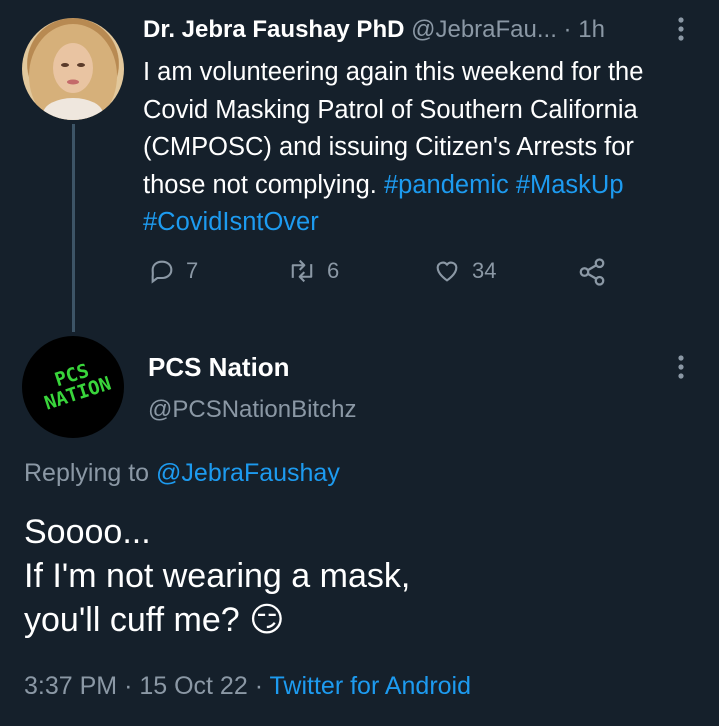  What do you see at coordinates (333, 270) in the screenshot?
I see `retweet-count: 6` at bounding box center [333, 270].